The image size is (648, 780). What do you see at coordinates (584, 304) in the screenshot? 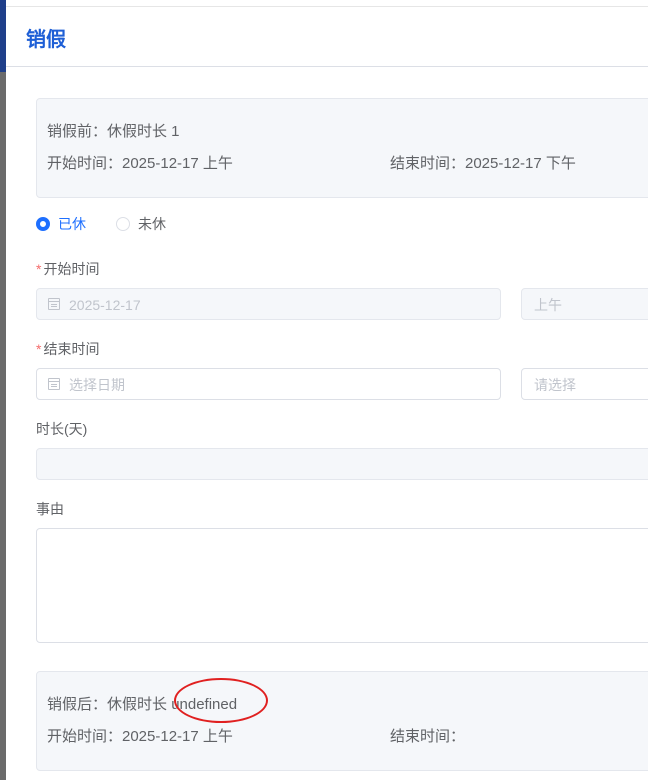
I see `start-period-select: 上午` at bounding box center [584, 304].